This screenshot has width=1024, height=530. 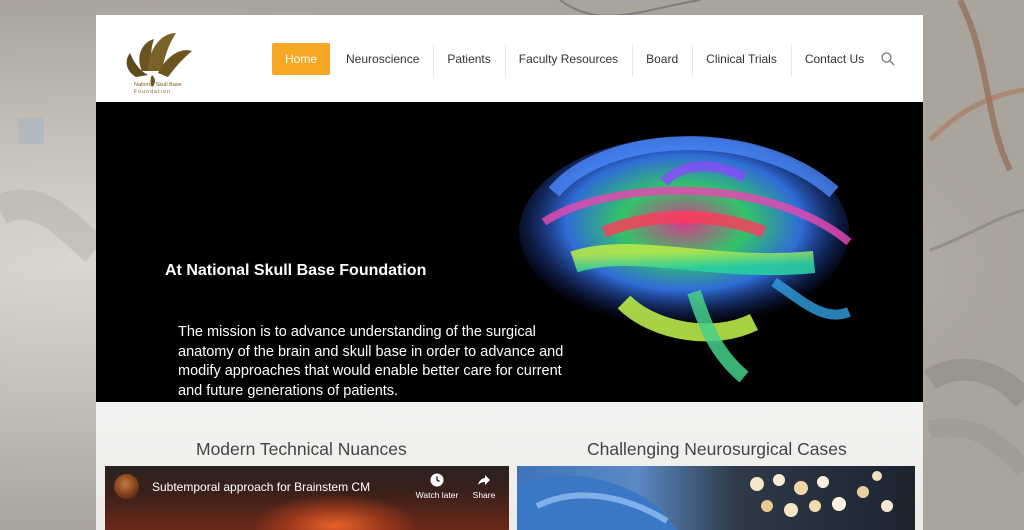 What do you see at coordinates (484, 486) in the screenshot?
I see `share-button: Share` at bounding box center [484, 486].